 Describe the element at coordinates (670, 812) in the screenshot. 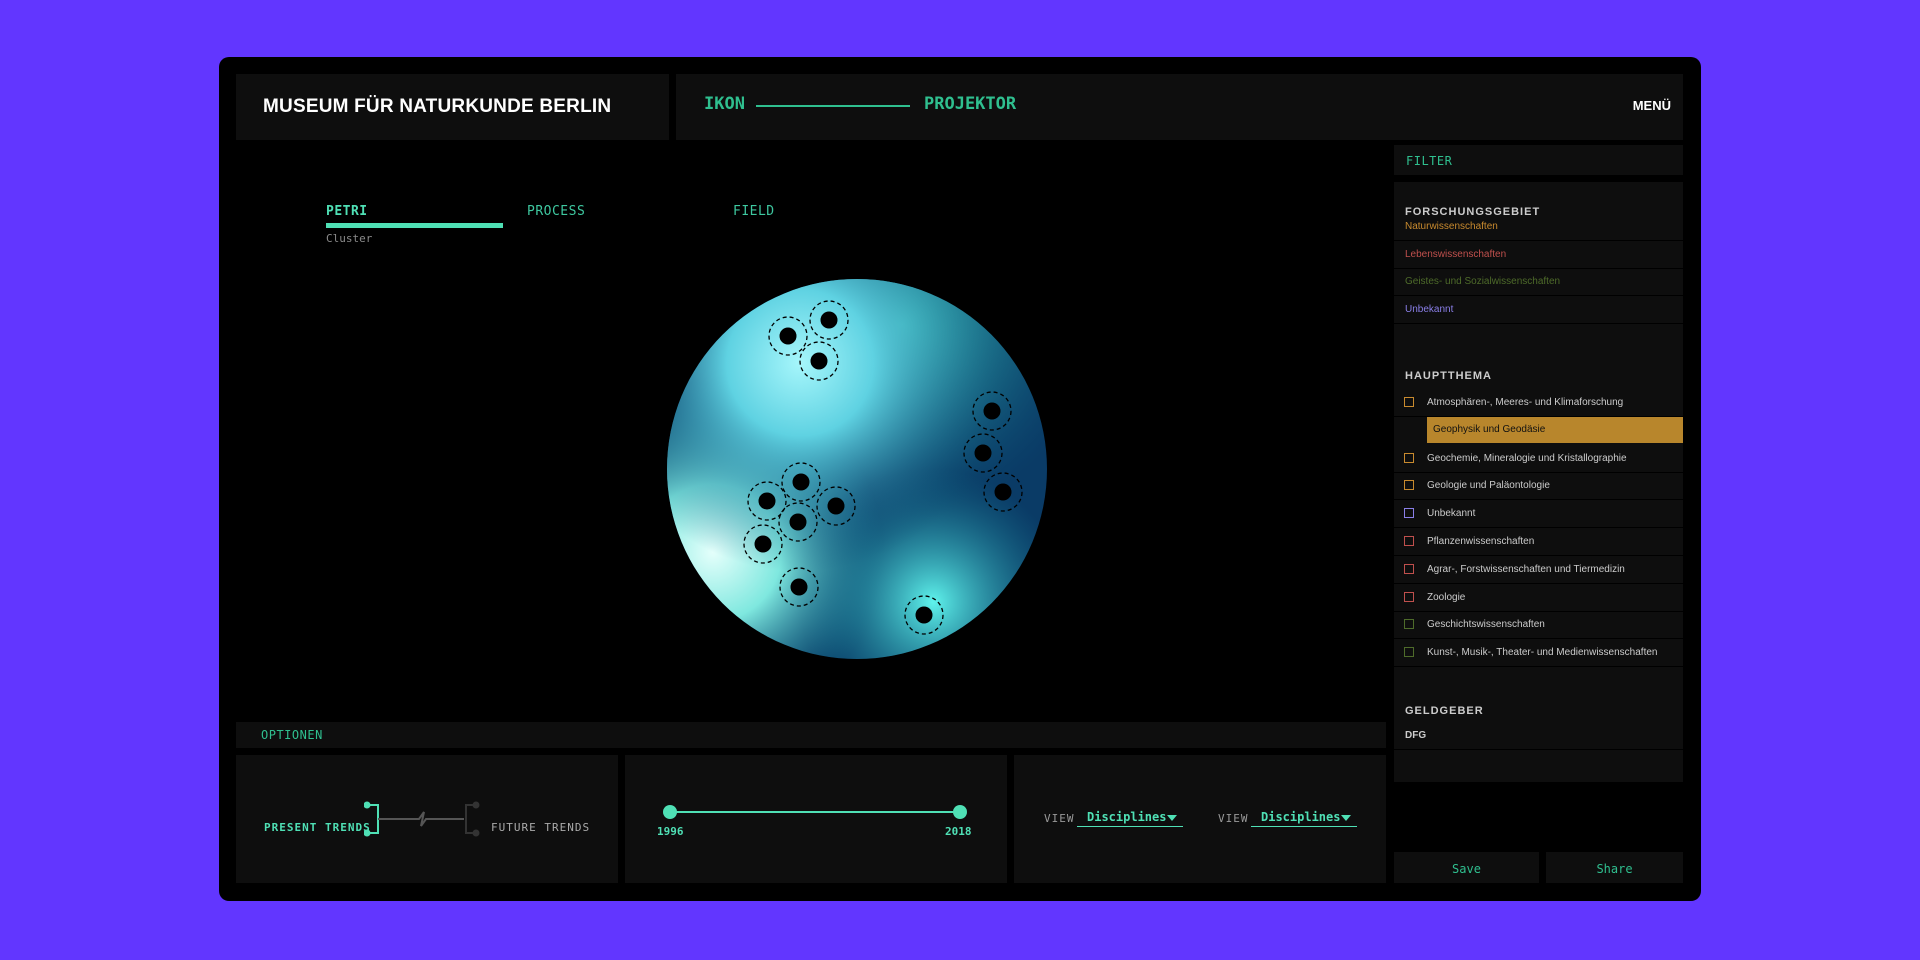

I see `range-start-handle` at that location.